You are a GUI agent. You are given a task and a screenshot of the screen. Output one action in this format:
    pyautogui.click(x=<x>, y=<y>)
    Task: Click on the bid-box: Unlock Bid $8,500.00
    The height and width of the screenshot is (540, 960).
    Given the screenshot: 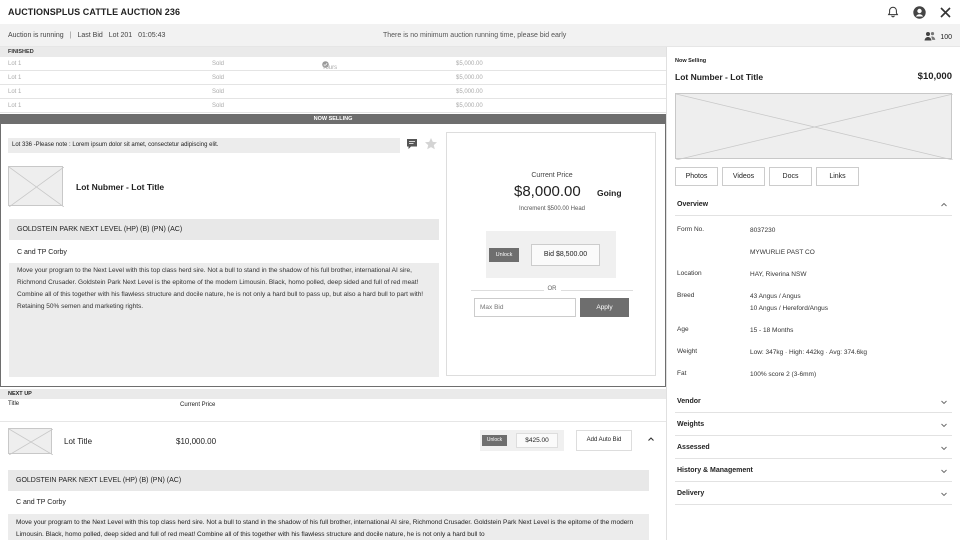 What is the action you would take?
    pyautogui.click(x=551, y=254)
    